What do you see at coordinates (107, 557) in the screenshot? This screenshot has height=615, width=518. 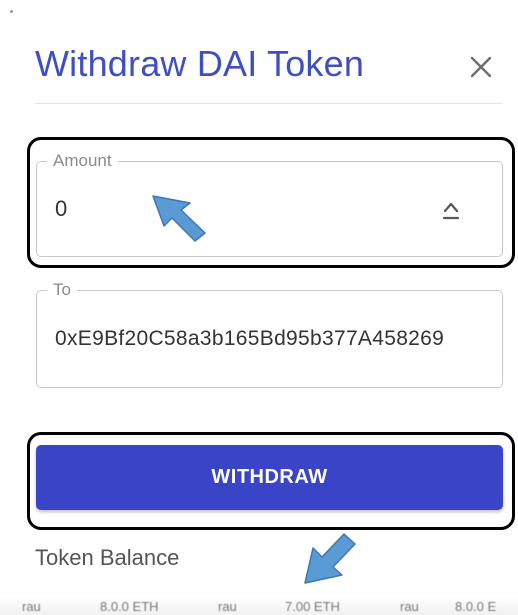 I see `token-balance-label: Token Balance` at bounding box center [107, 557].